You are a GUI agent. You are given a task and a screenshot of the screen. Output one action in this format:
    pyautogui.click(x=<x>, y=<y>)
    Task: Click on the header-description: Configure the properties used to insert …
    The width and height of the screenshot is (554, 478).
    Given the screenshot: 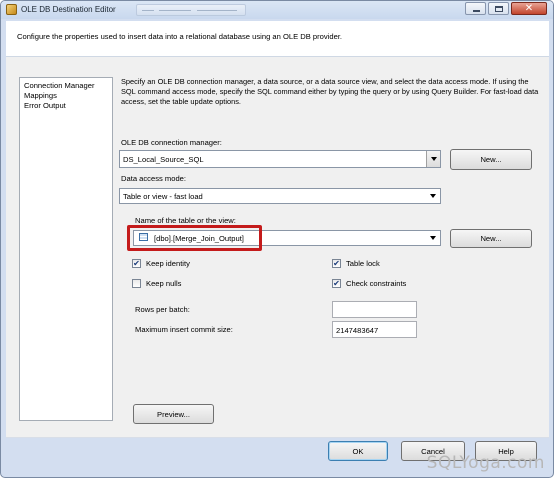 What is the action you would take?
    pyautogui.click(x=180, y=36)
    